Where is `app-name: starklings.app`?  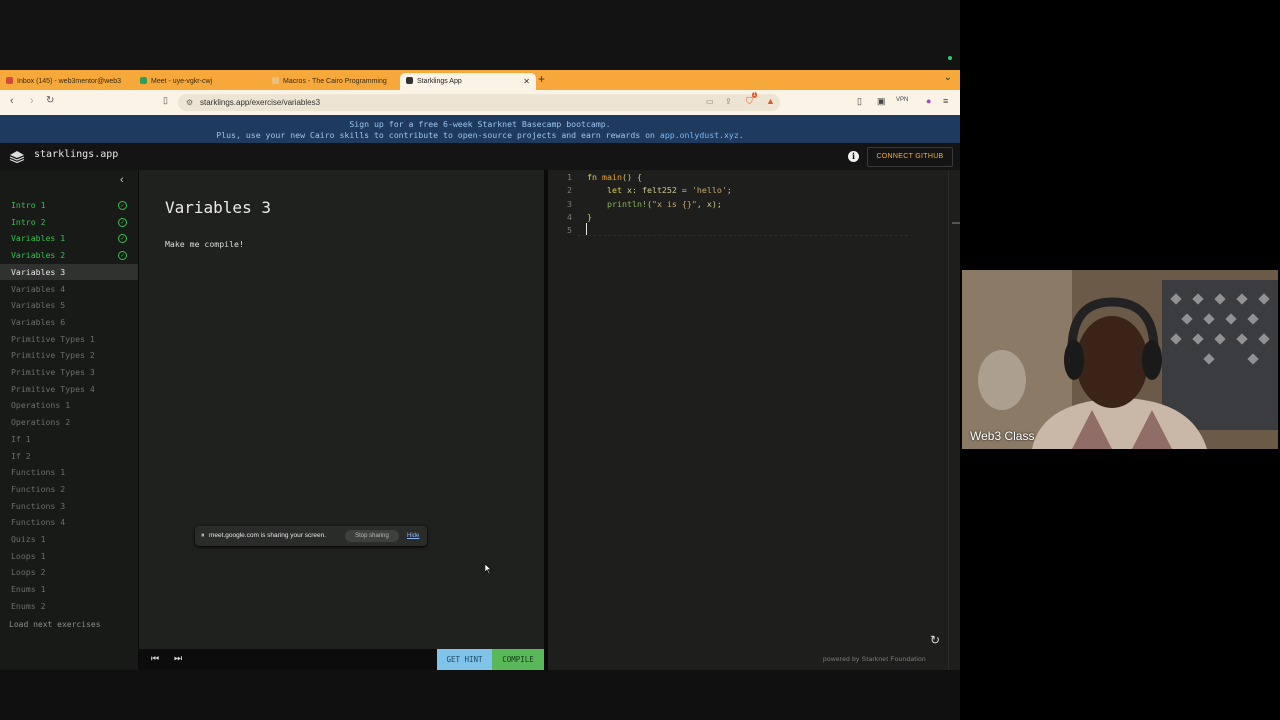
app-name: starklings.app is located at coordinates (76, 154).